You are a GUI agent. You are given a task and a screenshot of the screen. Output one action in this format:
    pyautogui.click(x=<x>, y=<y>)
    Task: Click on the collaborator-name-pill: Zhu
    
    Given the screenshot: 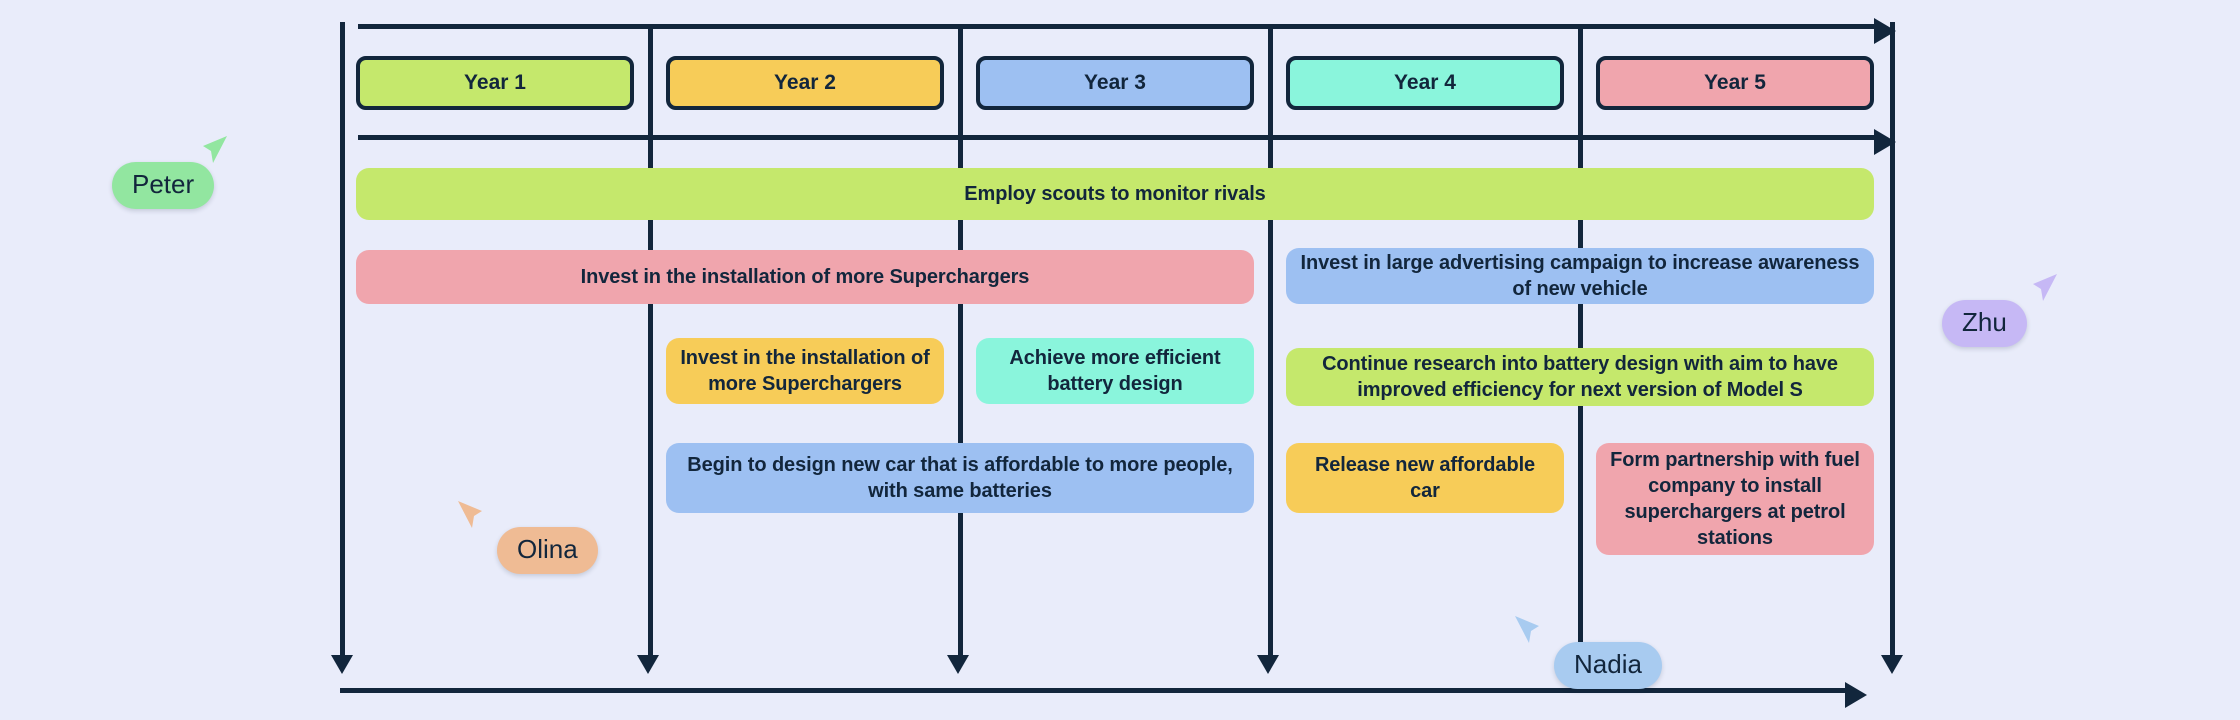 What is the action you would take?
    pyautogui.click(x=1984, y=323)
    